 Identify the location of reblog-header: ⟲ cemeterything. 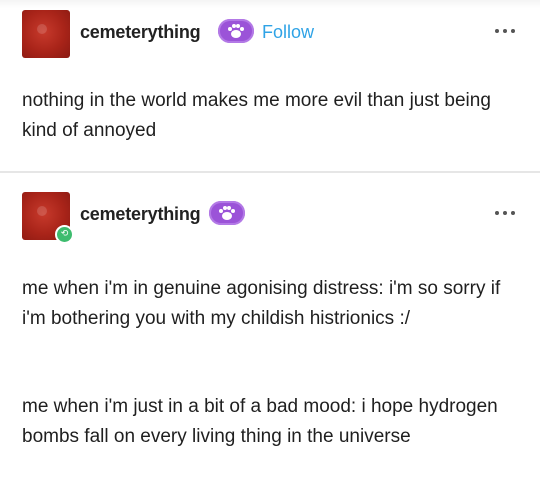
(272, 218).